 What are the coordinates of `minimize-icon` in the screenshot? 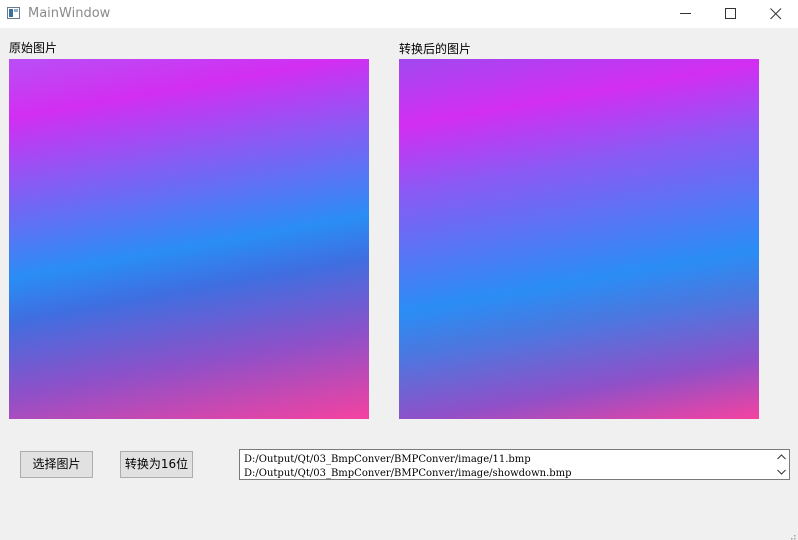 It's located at (685, 13).